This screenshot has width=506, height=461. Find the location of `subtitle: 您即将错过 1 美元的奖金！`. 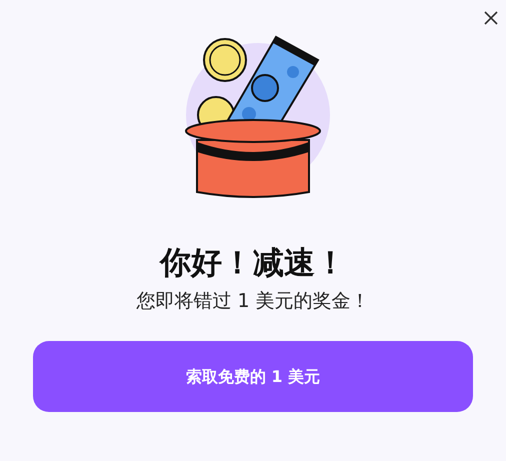

subtitle: 您即将错过 1 美元的奖金！ is located at coordinates (253, 301).